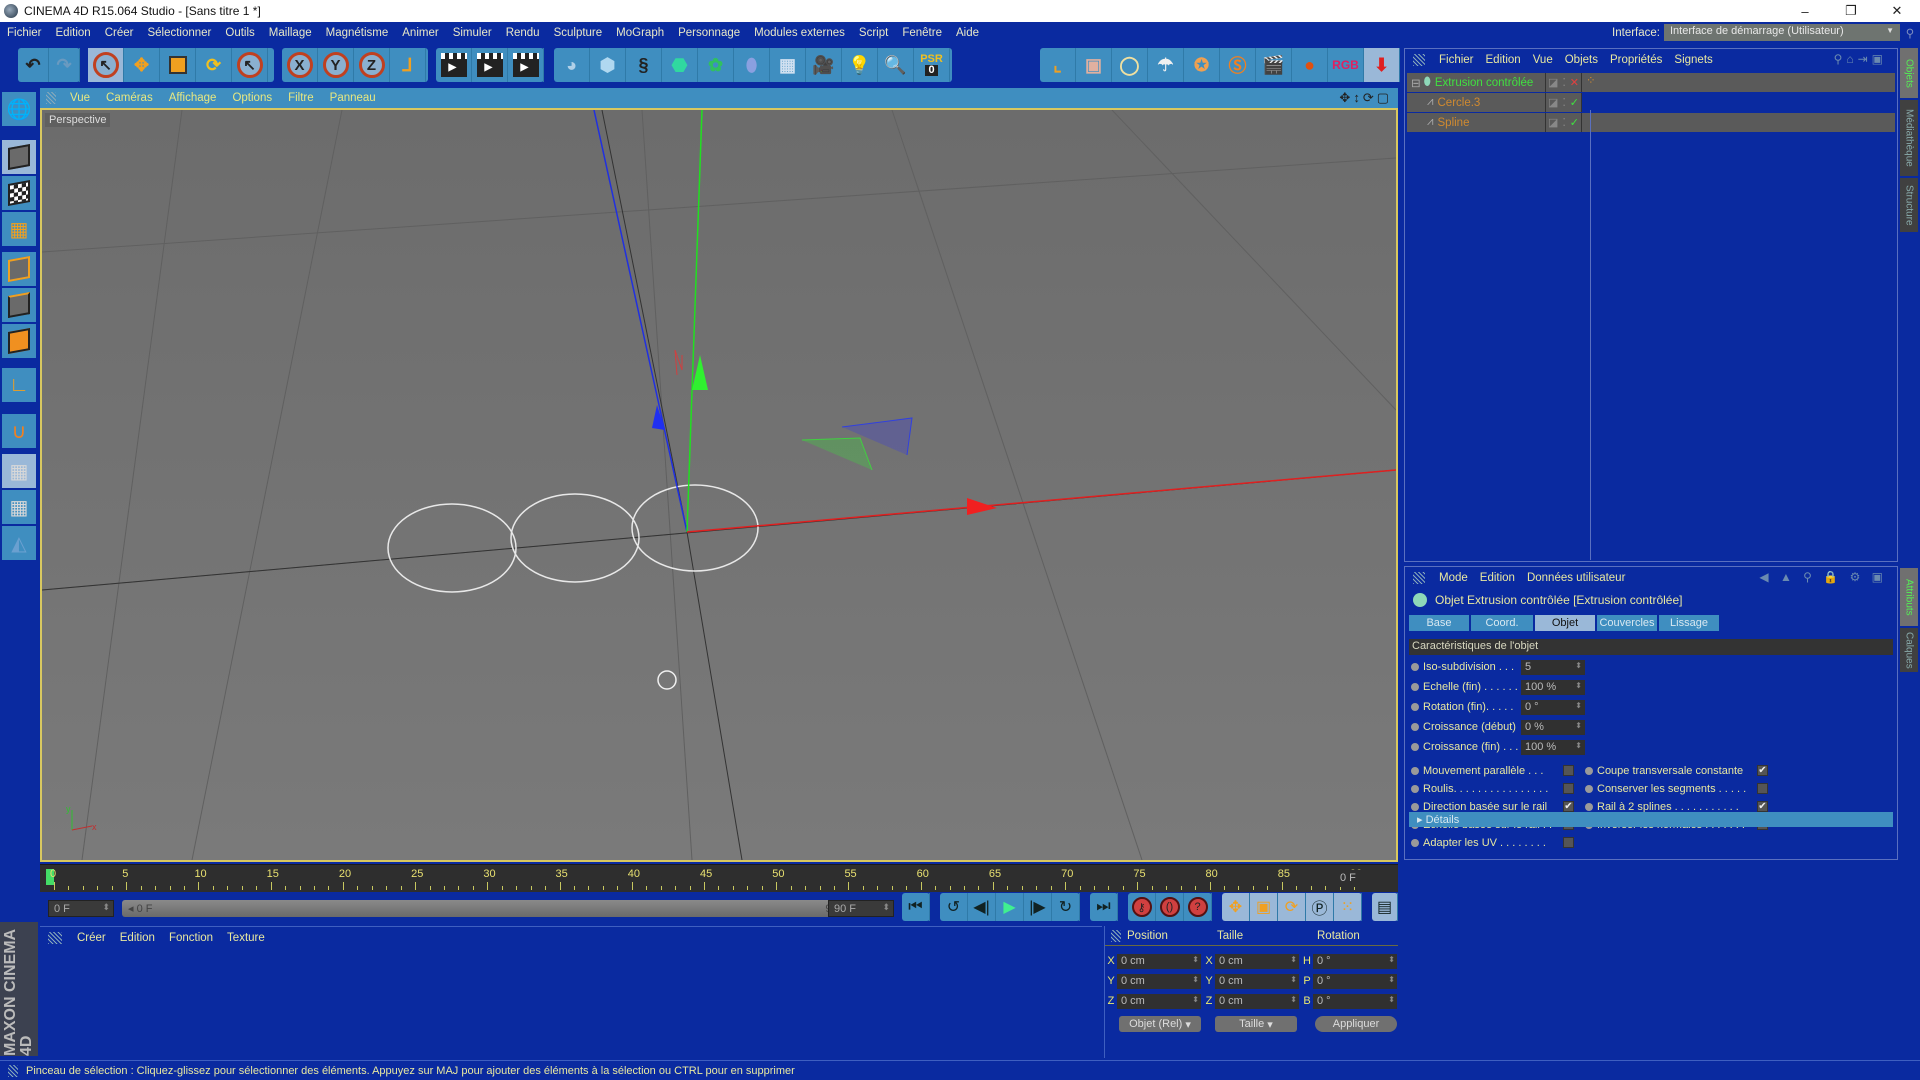 This screenshot has width=1920, height=1080. Describe the element at coordinates (1382, 65) in the screenshot. I see `drop-to-floor-button: ⬇` at that location.